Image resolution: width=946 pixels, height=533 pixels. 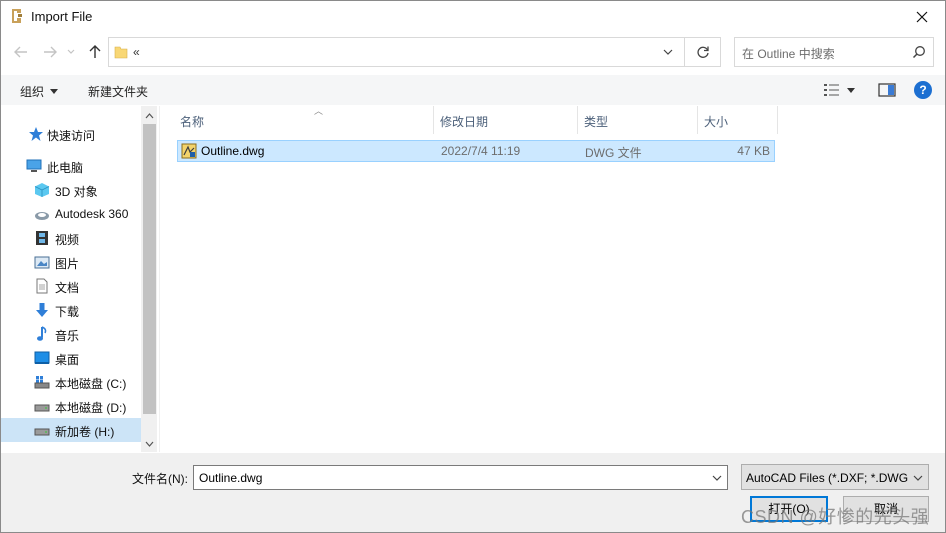 I want to click on column-header-name: ︿ 名称, so click(x=304, y=120).